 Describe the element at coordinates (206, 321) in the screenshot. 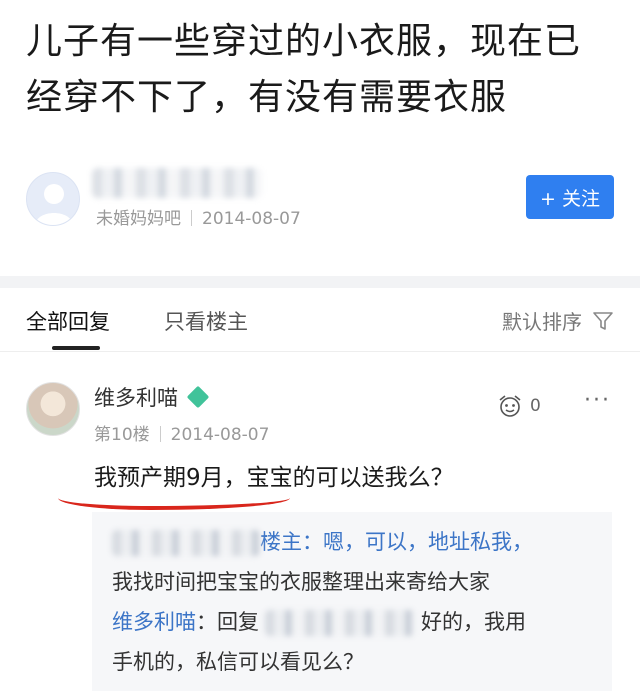

I see `tab-owner-only: 只看楼主` at that location.